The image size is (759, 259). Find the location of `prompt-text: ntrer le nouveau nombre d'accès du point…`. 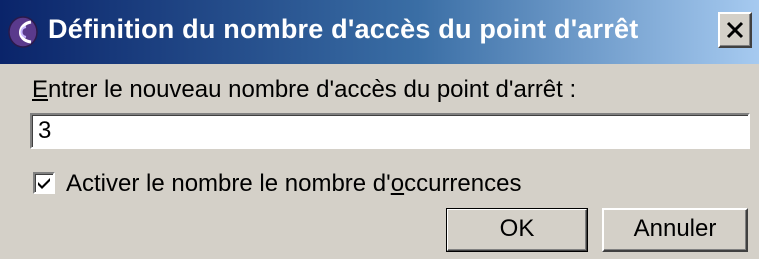

prompt-text: ntrer le nouveau nombre d'accès du point… is located at coordinates (312, 89).